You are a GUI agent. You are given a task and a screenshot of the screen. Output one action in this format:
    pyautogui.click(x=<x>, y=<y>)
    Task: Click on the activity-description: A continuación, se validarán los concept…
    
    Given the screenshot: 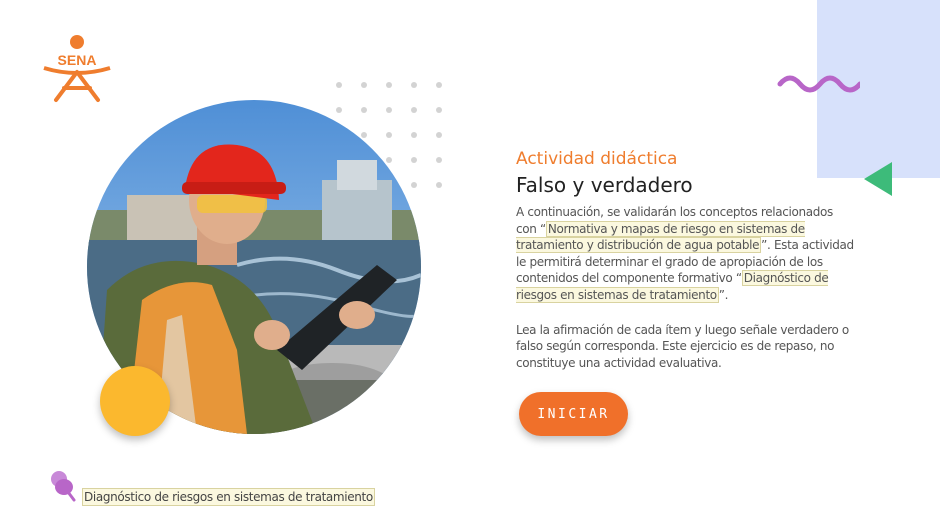 What is the action you would take?
    pyautogui.click(x=686, y=254)
    